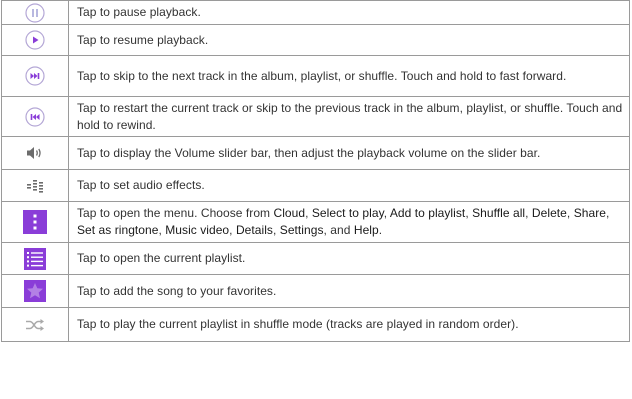 The width and height of the screenshot is (632, 399). Describe the element at coordinates (175, 213) in the screenshot. I see `menu-description-intro: Tap to open the menu. Choose from` at that location.